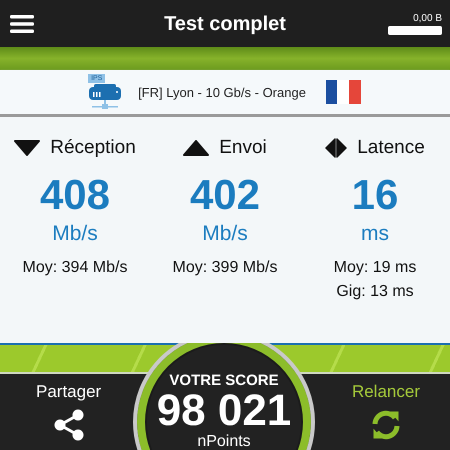 Image resolution: width=450 pixels, height=450 pixels. What do you see at coordinates (427, 18) in the screenshot?
I see `data-counter: 0,00 B` at bounding box center [427, 18].